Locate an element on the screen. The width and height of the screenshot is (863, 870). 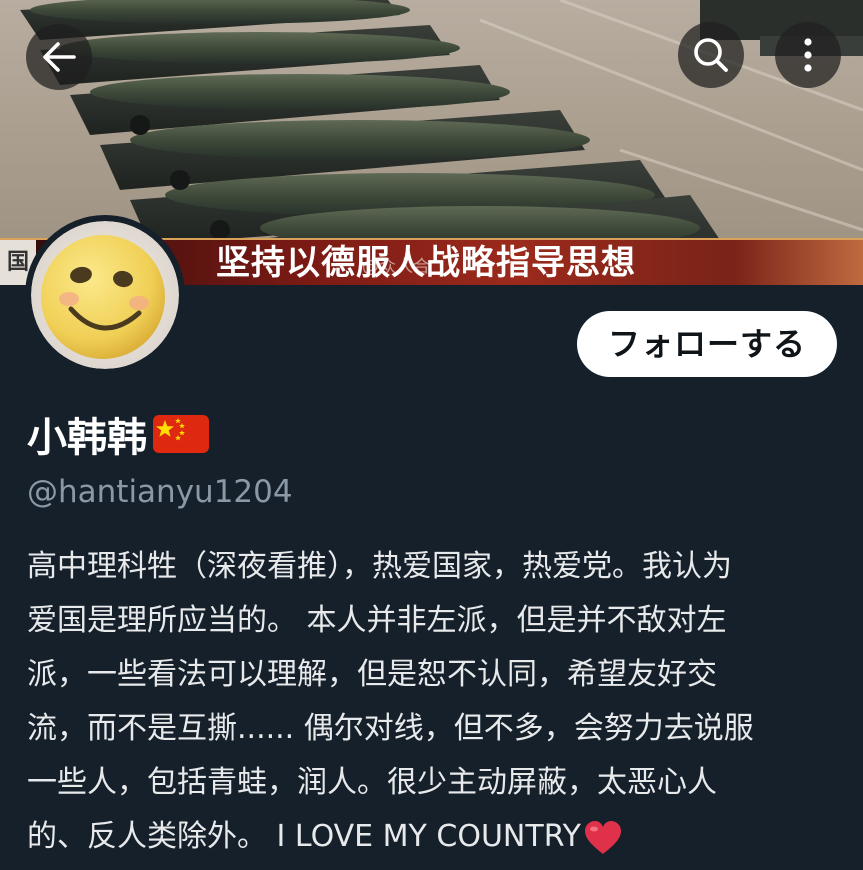
user-handle: @hantianyu1204 is located at coordinates (160, 492).